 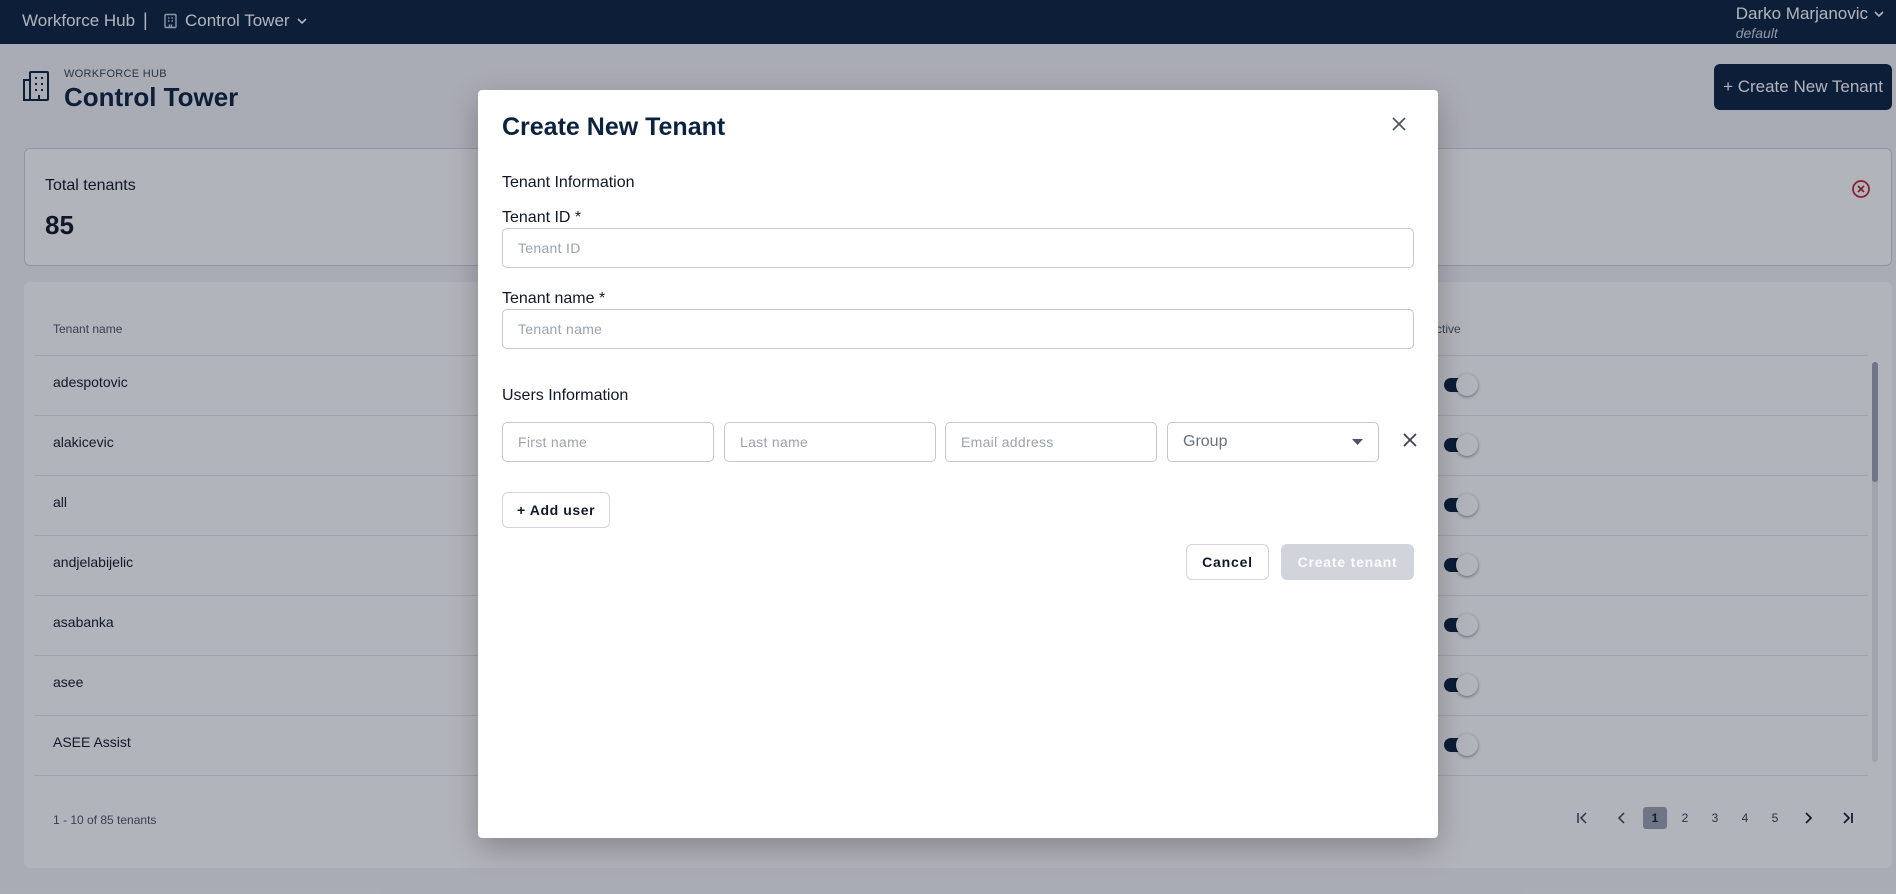 What do you see at coordinates (542, 217) in the screenshot?
I see `tenant-id-label: Tenant ID *` at bounding box center [542, 217].